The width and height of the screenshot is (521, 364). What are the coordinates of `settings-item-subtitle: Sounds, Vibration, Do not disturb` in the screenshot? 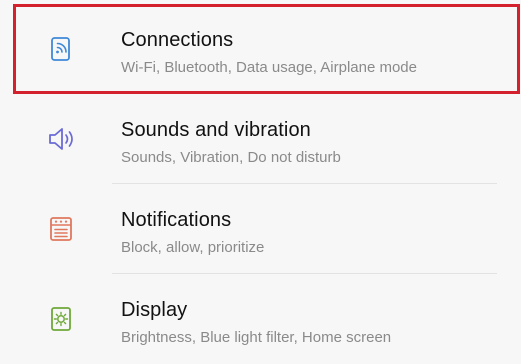 It's located at (231, 157).